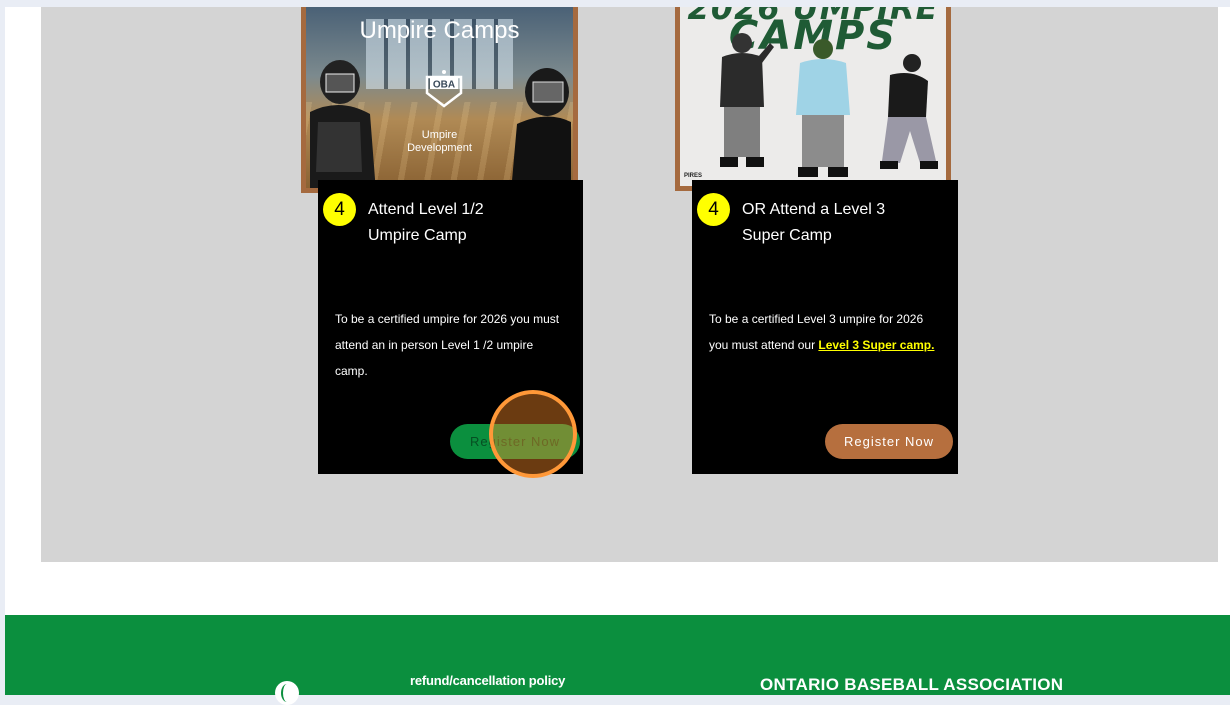 The width and height of the screenshot is (1230, 705). Describe the element at coordinates (533, 434) in the screenshot. I see `click-highlight-marker` at that location.